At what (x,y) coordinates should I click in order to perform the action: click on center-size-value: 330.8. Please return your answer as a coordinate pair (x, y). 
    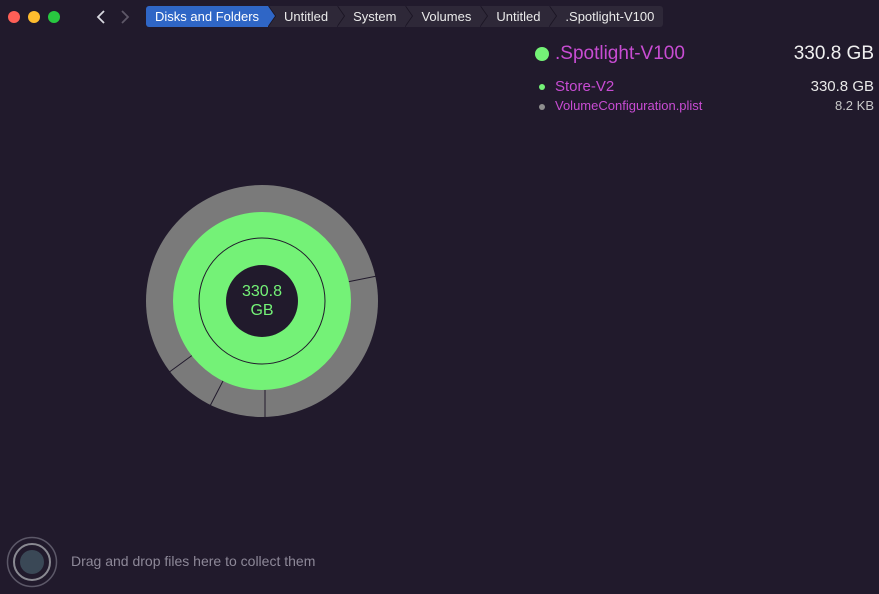
    Looking at the image, I should click on (262, 291).